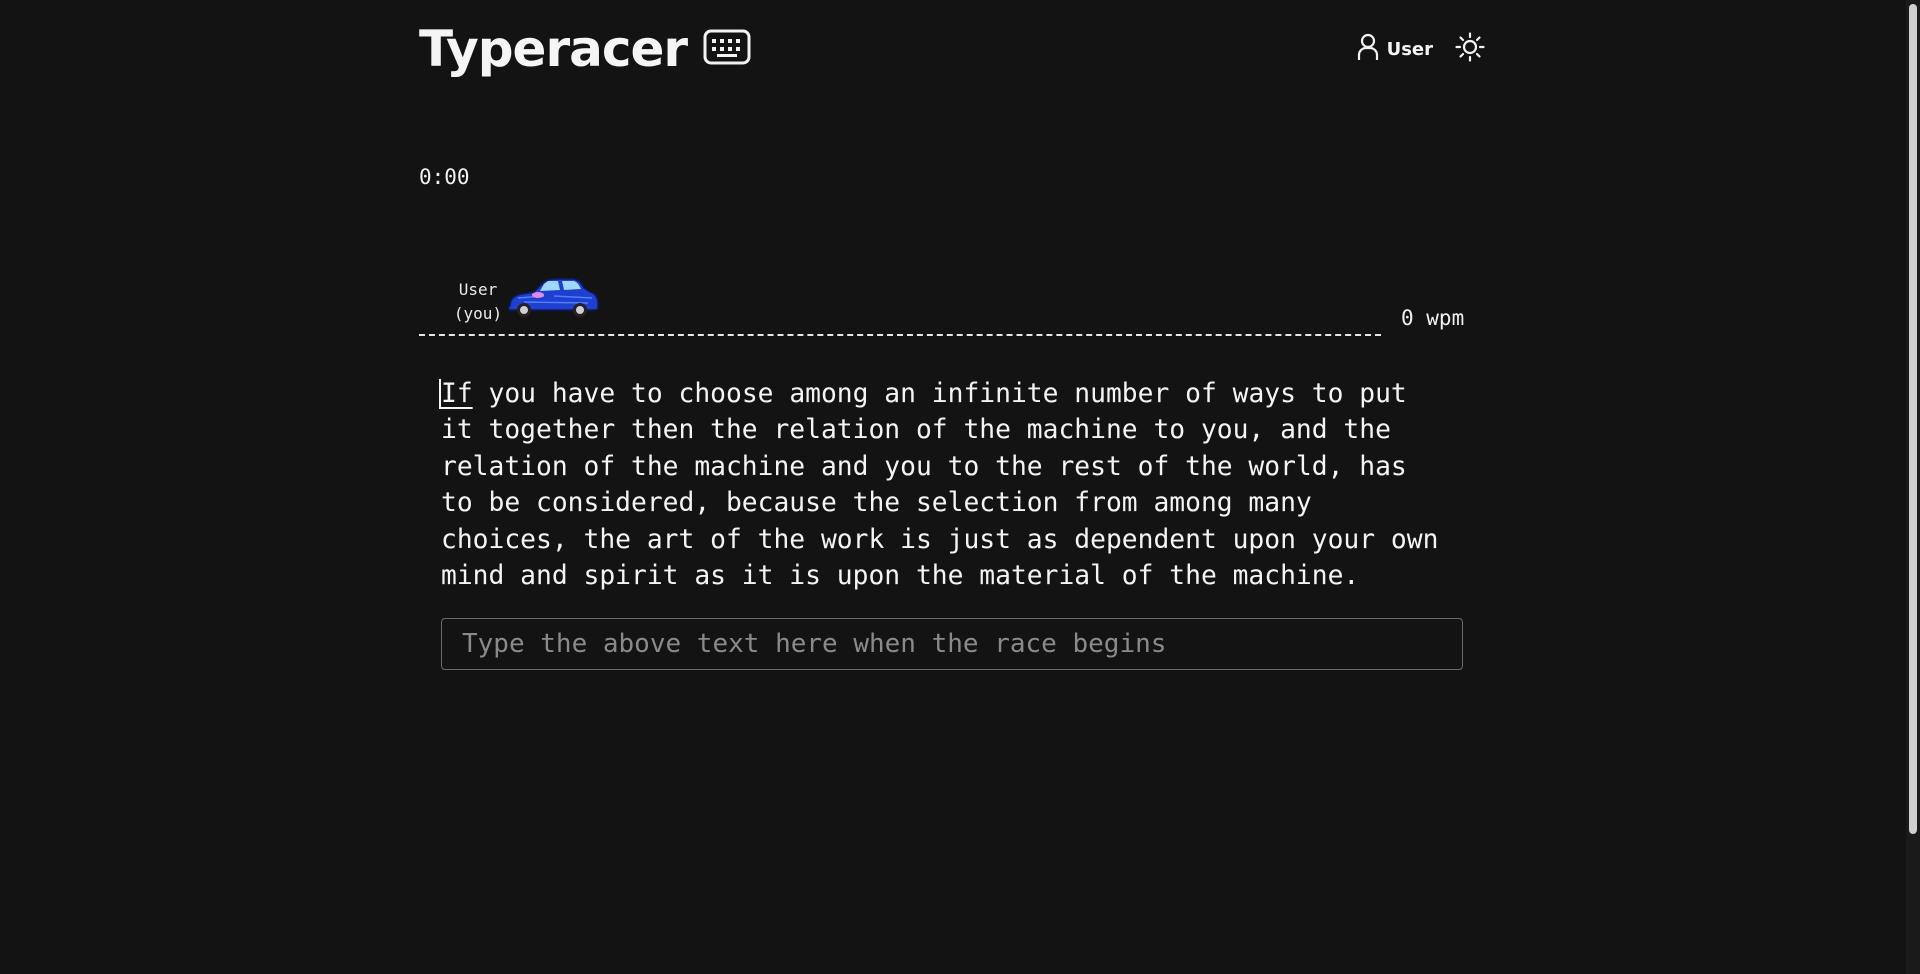 Image resolution: width=1920 pixels, height=974 pixels. Describe the element at coordinates (456, 394) in the screenshot. I see `current-word: If` at that location.